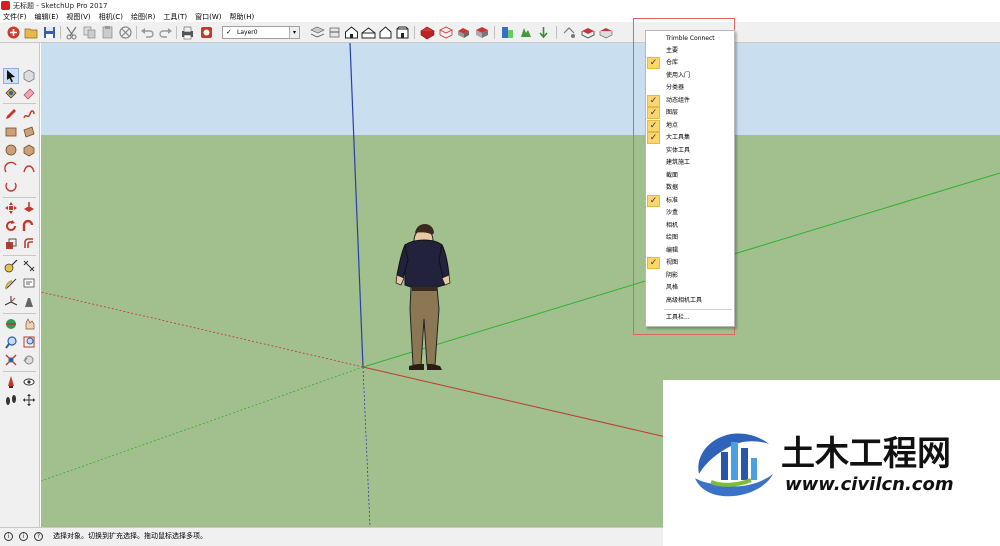  What do you see at coordinates (690, 263) in the screenshot?
I see `menu-item-views: ✓ 视图` at bounding box center [690, 263].